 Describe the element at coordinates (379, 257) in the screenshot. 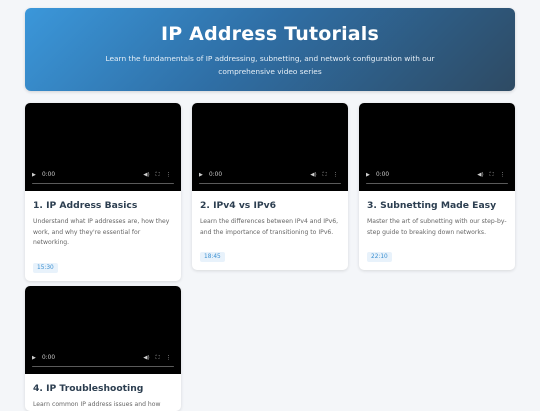

I see `duration-badge: 22:10` at that location.